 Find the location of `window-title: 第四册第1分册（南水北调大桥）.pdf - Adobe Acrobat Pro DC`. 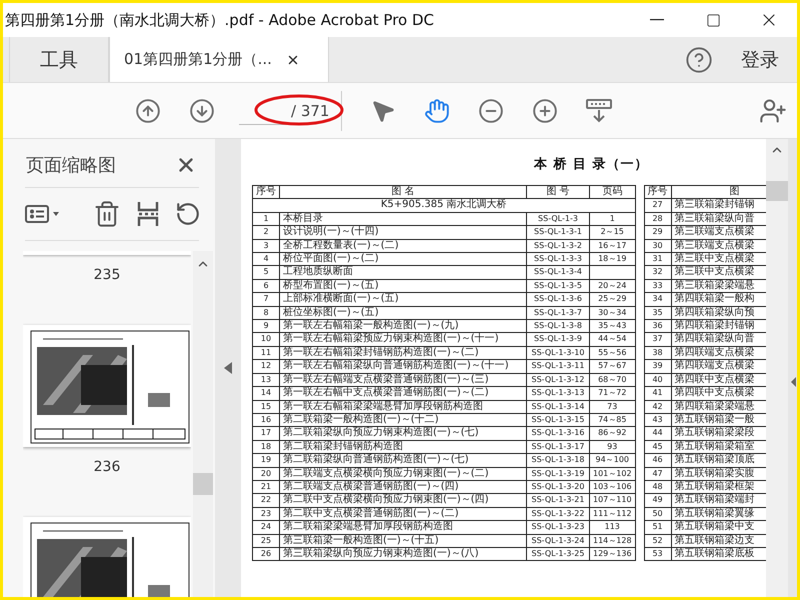

window-title: 第四册第1分册（南水北调大桥）.pdf - Adobe Acrobat Pro DC is located at coordinates (220, 20).